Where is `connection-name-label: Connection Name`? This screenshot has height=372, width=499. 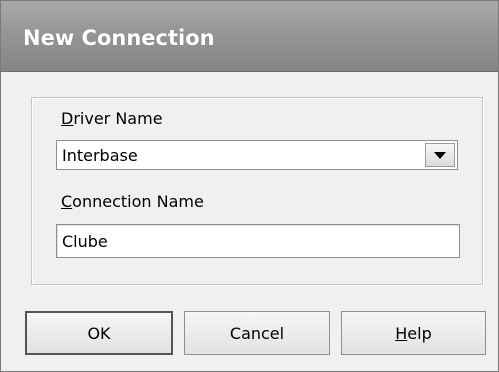 connection-name-label: Connection Name is located at coordinates (132, 201).